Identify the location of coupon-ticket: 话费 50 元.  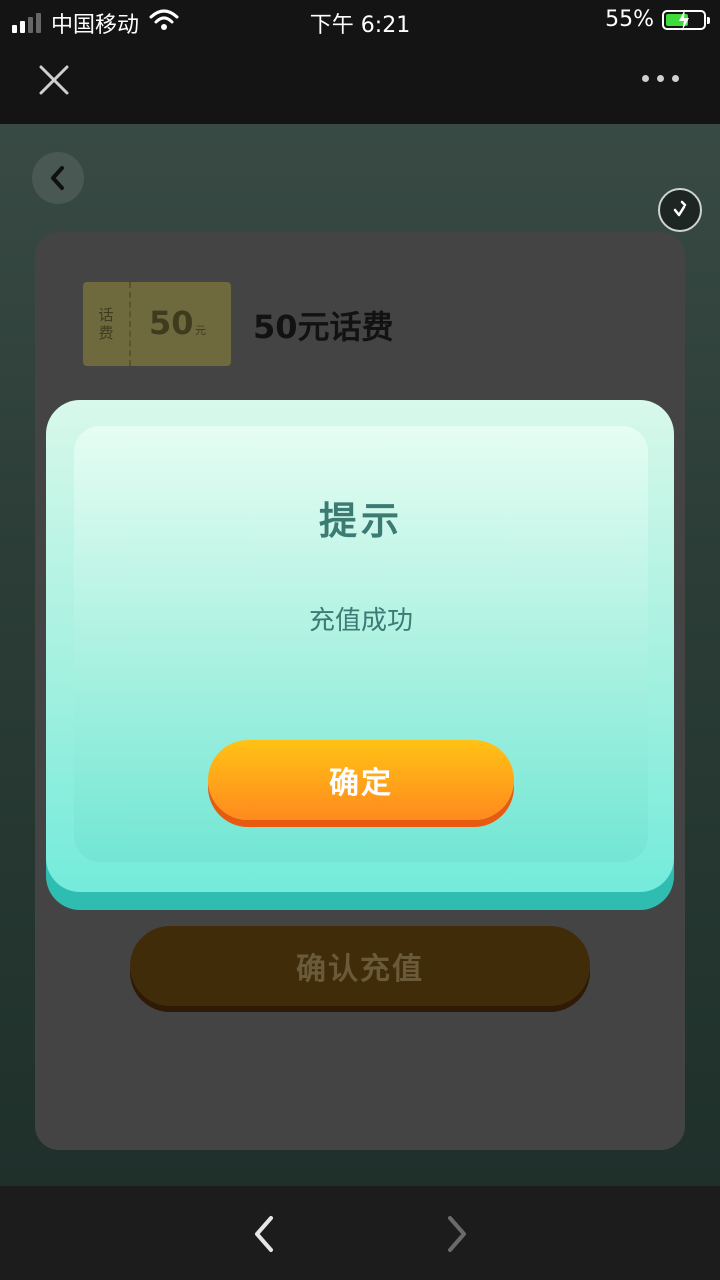
(157, 324).